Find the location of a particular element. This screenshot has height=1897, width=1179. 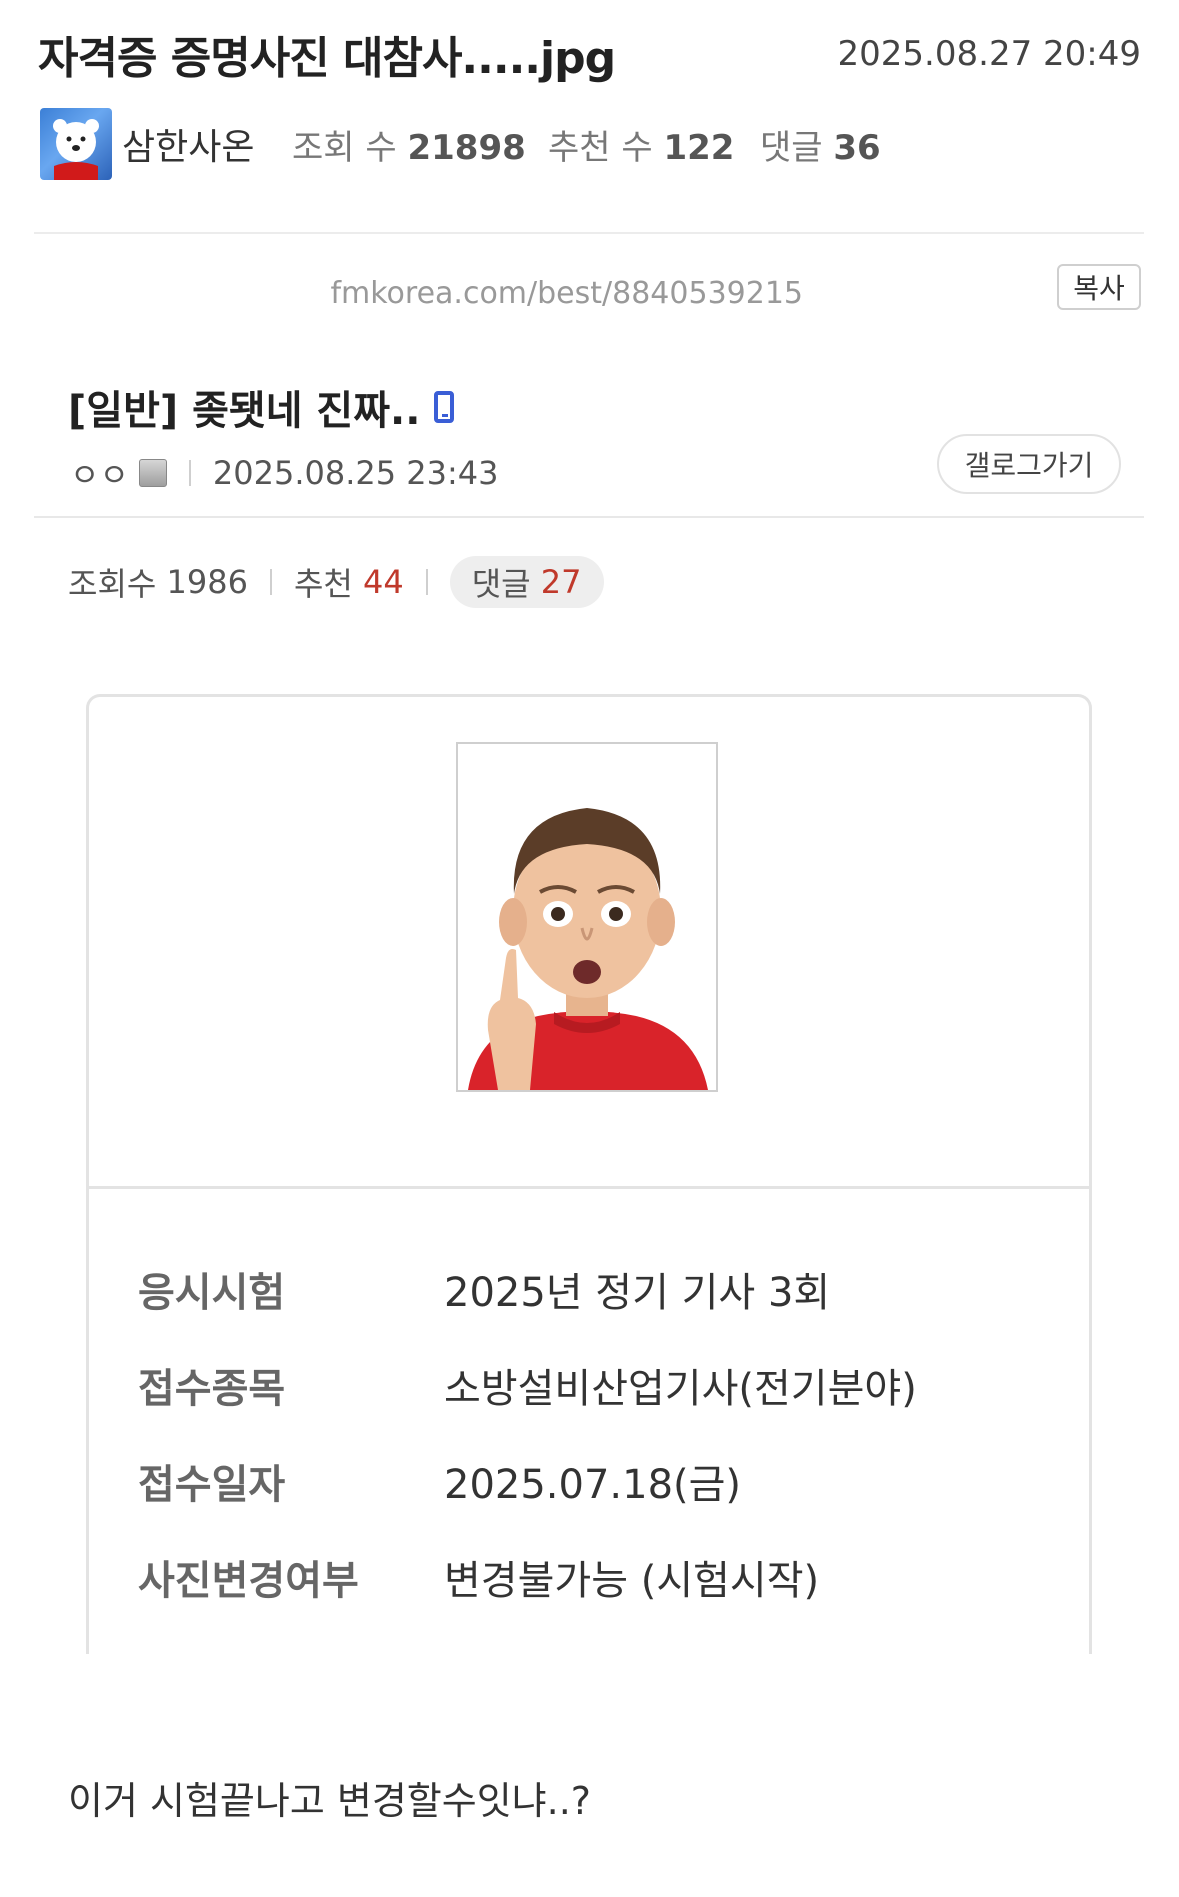

post-body-text: 이거 시험끝나고 변경할수잇냐..? is located at coordinates (329, 1801).